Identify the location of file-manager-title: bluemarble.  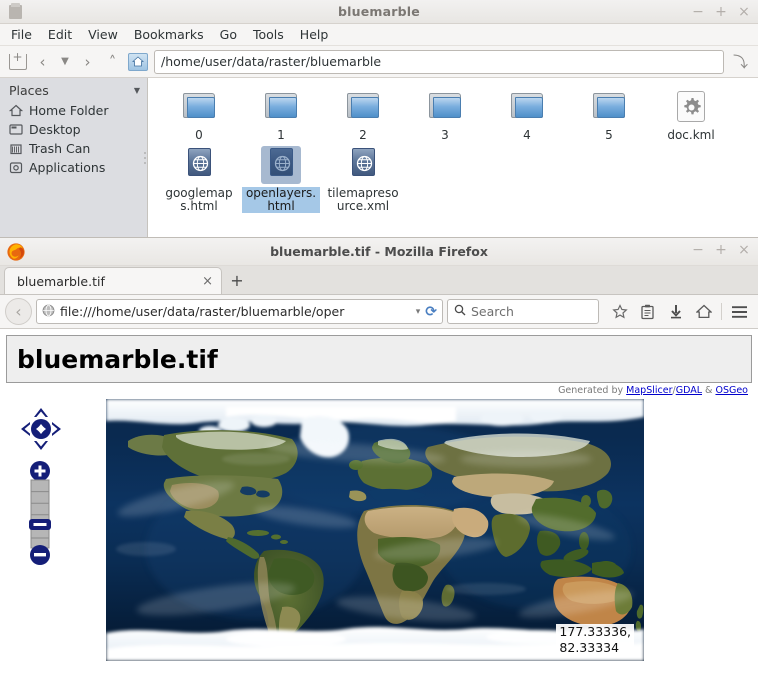
(379, 11).